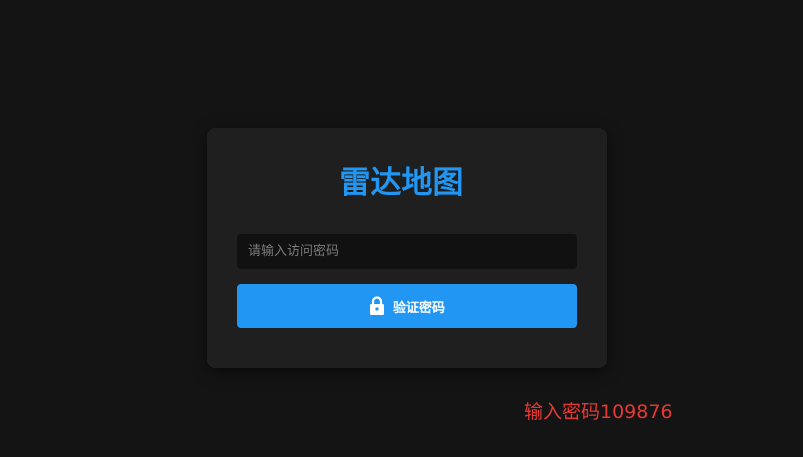  What do you see at coordinates (401, 183) in the screenshot?
I see `page-title: 雷达地图` at bounding box center [401, 183].